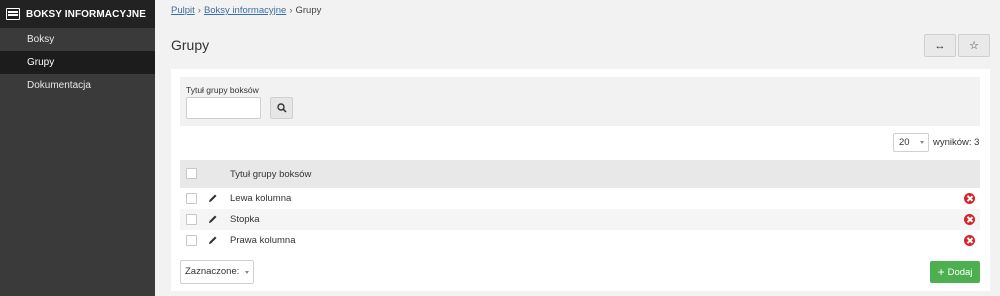  What do you see at coordinates (956, 142) in the screenshot?
I see `results-count: wyników: 3` at bounding box center [956, 142].